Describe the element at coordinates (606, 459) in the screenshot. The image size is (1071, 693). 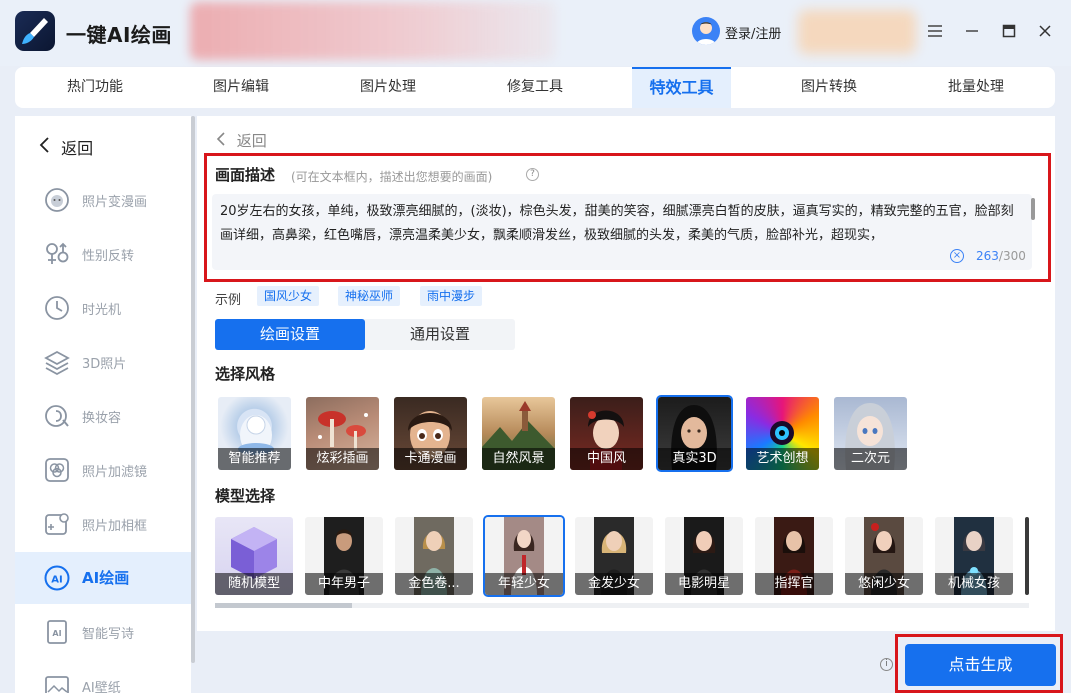
I see `style-card-label: 中国风` at that location.